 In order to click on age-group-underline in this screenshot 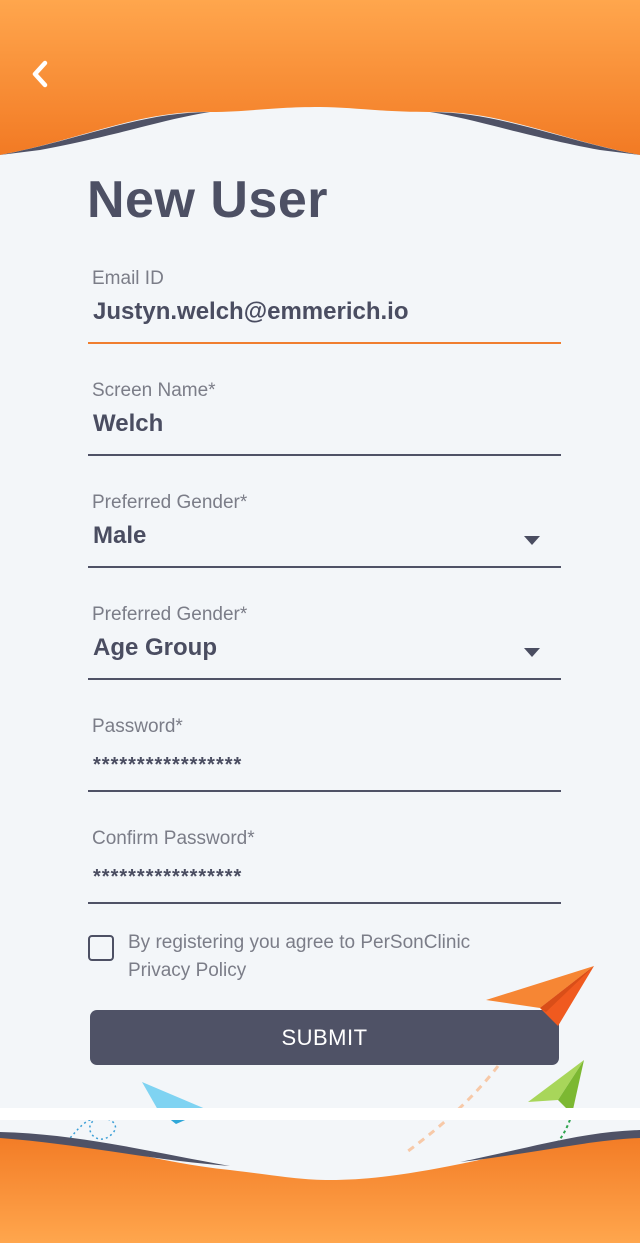, I will do `click(324, 679)`.